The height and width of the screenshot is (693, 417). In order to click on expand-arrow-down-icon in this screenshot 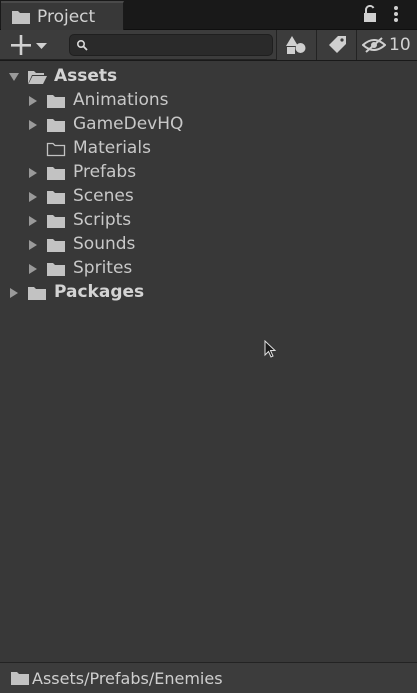, I will do `click(14, 77)`.